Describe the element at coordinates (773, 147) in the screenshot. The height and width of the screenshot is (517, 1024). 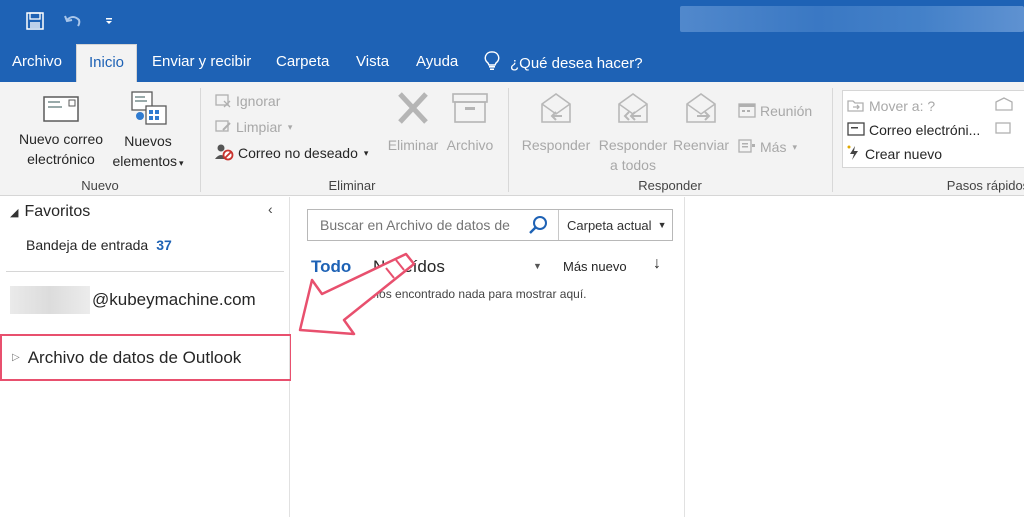
I see `more-label: Más` at that location.